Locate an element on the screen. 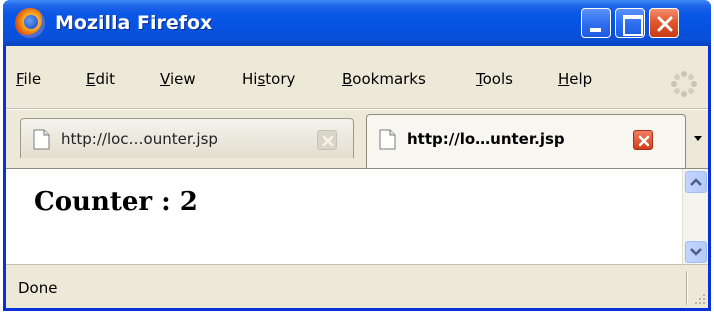 The image size is (714, 314). window-title: Mozilla Firefox is located at coordinates (134, 23).